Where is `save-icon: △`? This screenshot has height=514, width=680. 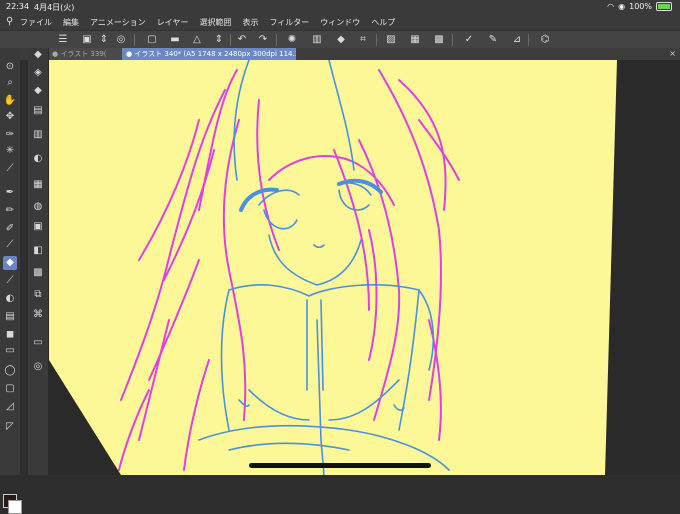
save-icon: △ is located at coordinates (197, 40).